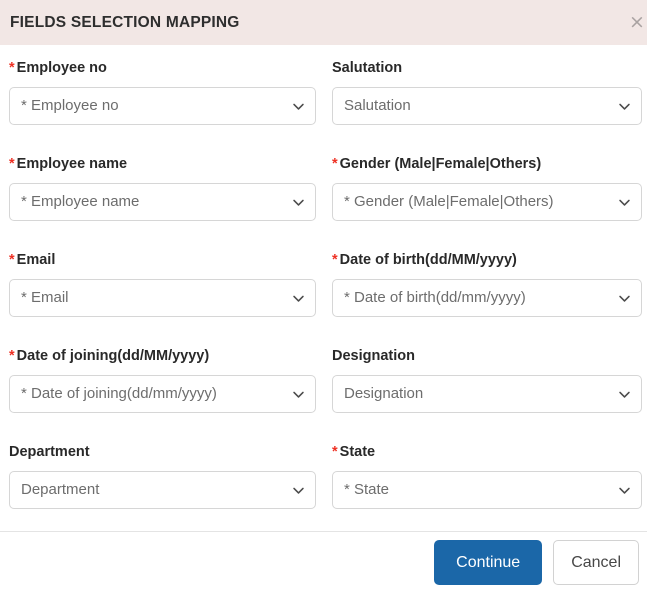  What do you see at coordinates (440, 164) in the screenshot?
I see `field-label-text: Gender (Male|Female|Others)` at bounding box center [440, 164].